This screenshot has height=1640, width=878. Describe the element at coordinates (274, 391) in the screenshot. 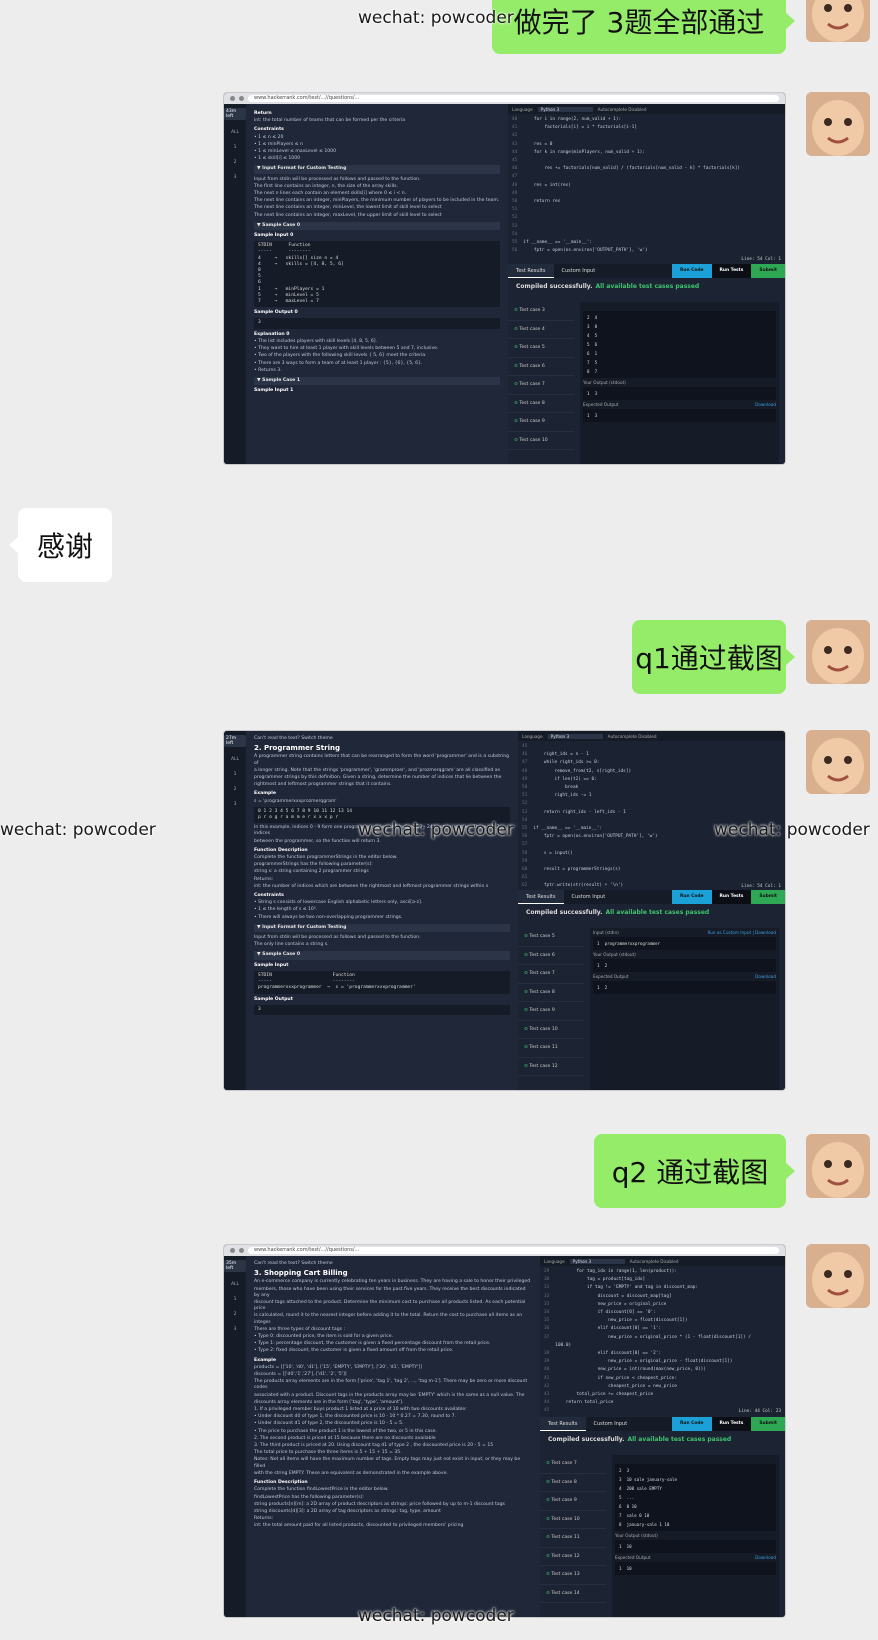

I see `section-label: Sample Input 1` at that location.